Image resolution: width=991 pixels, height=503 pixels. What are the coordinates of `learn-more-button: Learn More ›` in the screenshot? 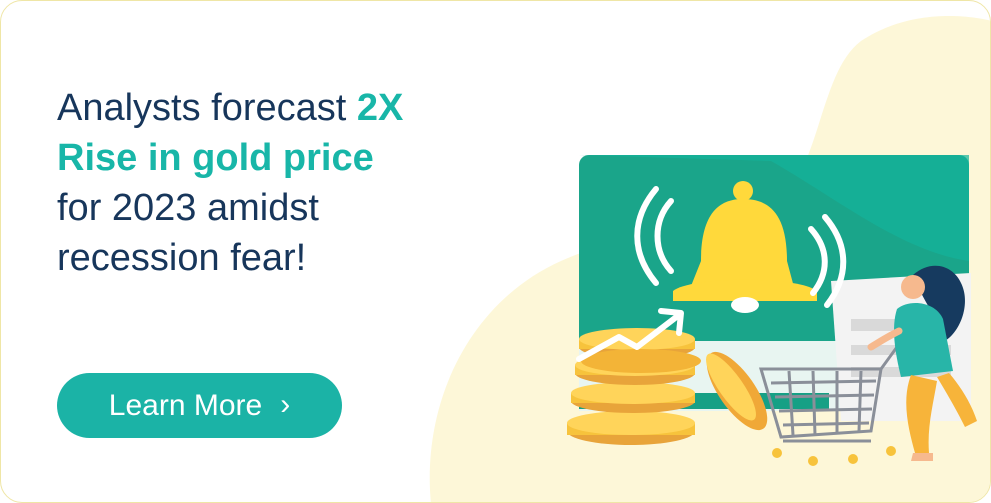 It's located at (199, 405).